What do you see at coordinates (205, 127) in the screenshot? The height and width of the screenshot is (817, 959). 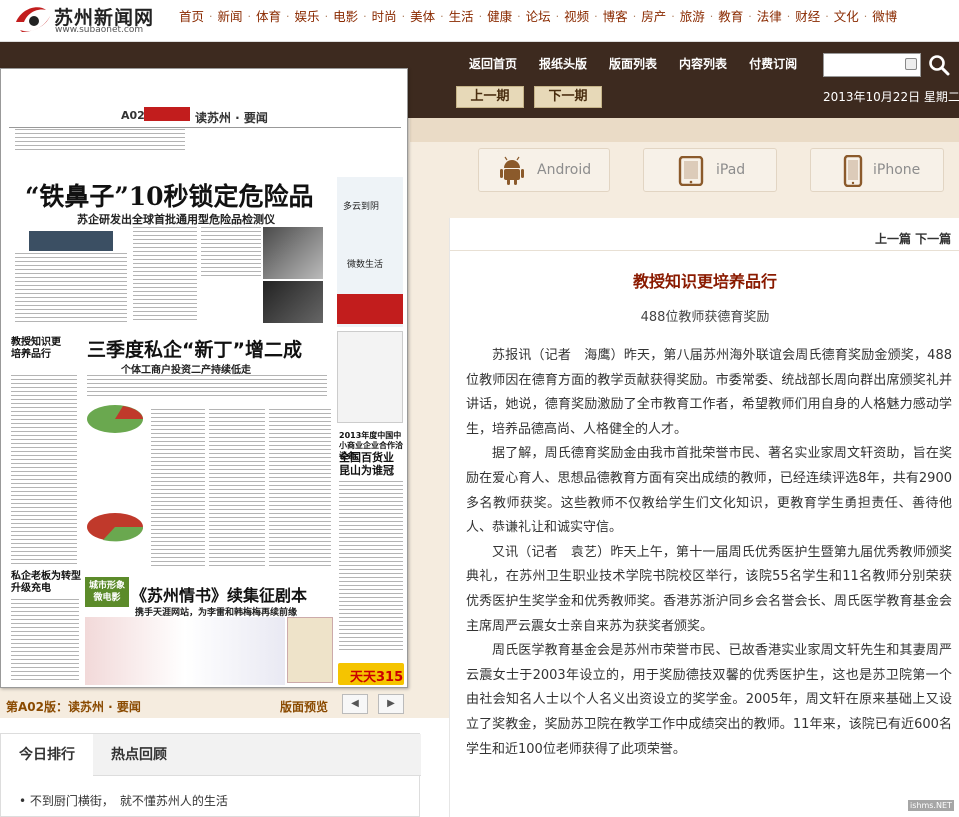 I see `paper-rule` at bounding box center [205, 127].